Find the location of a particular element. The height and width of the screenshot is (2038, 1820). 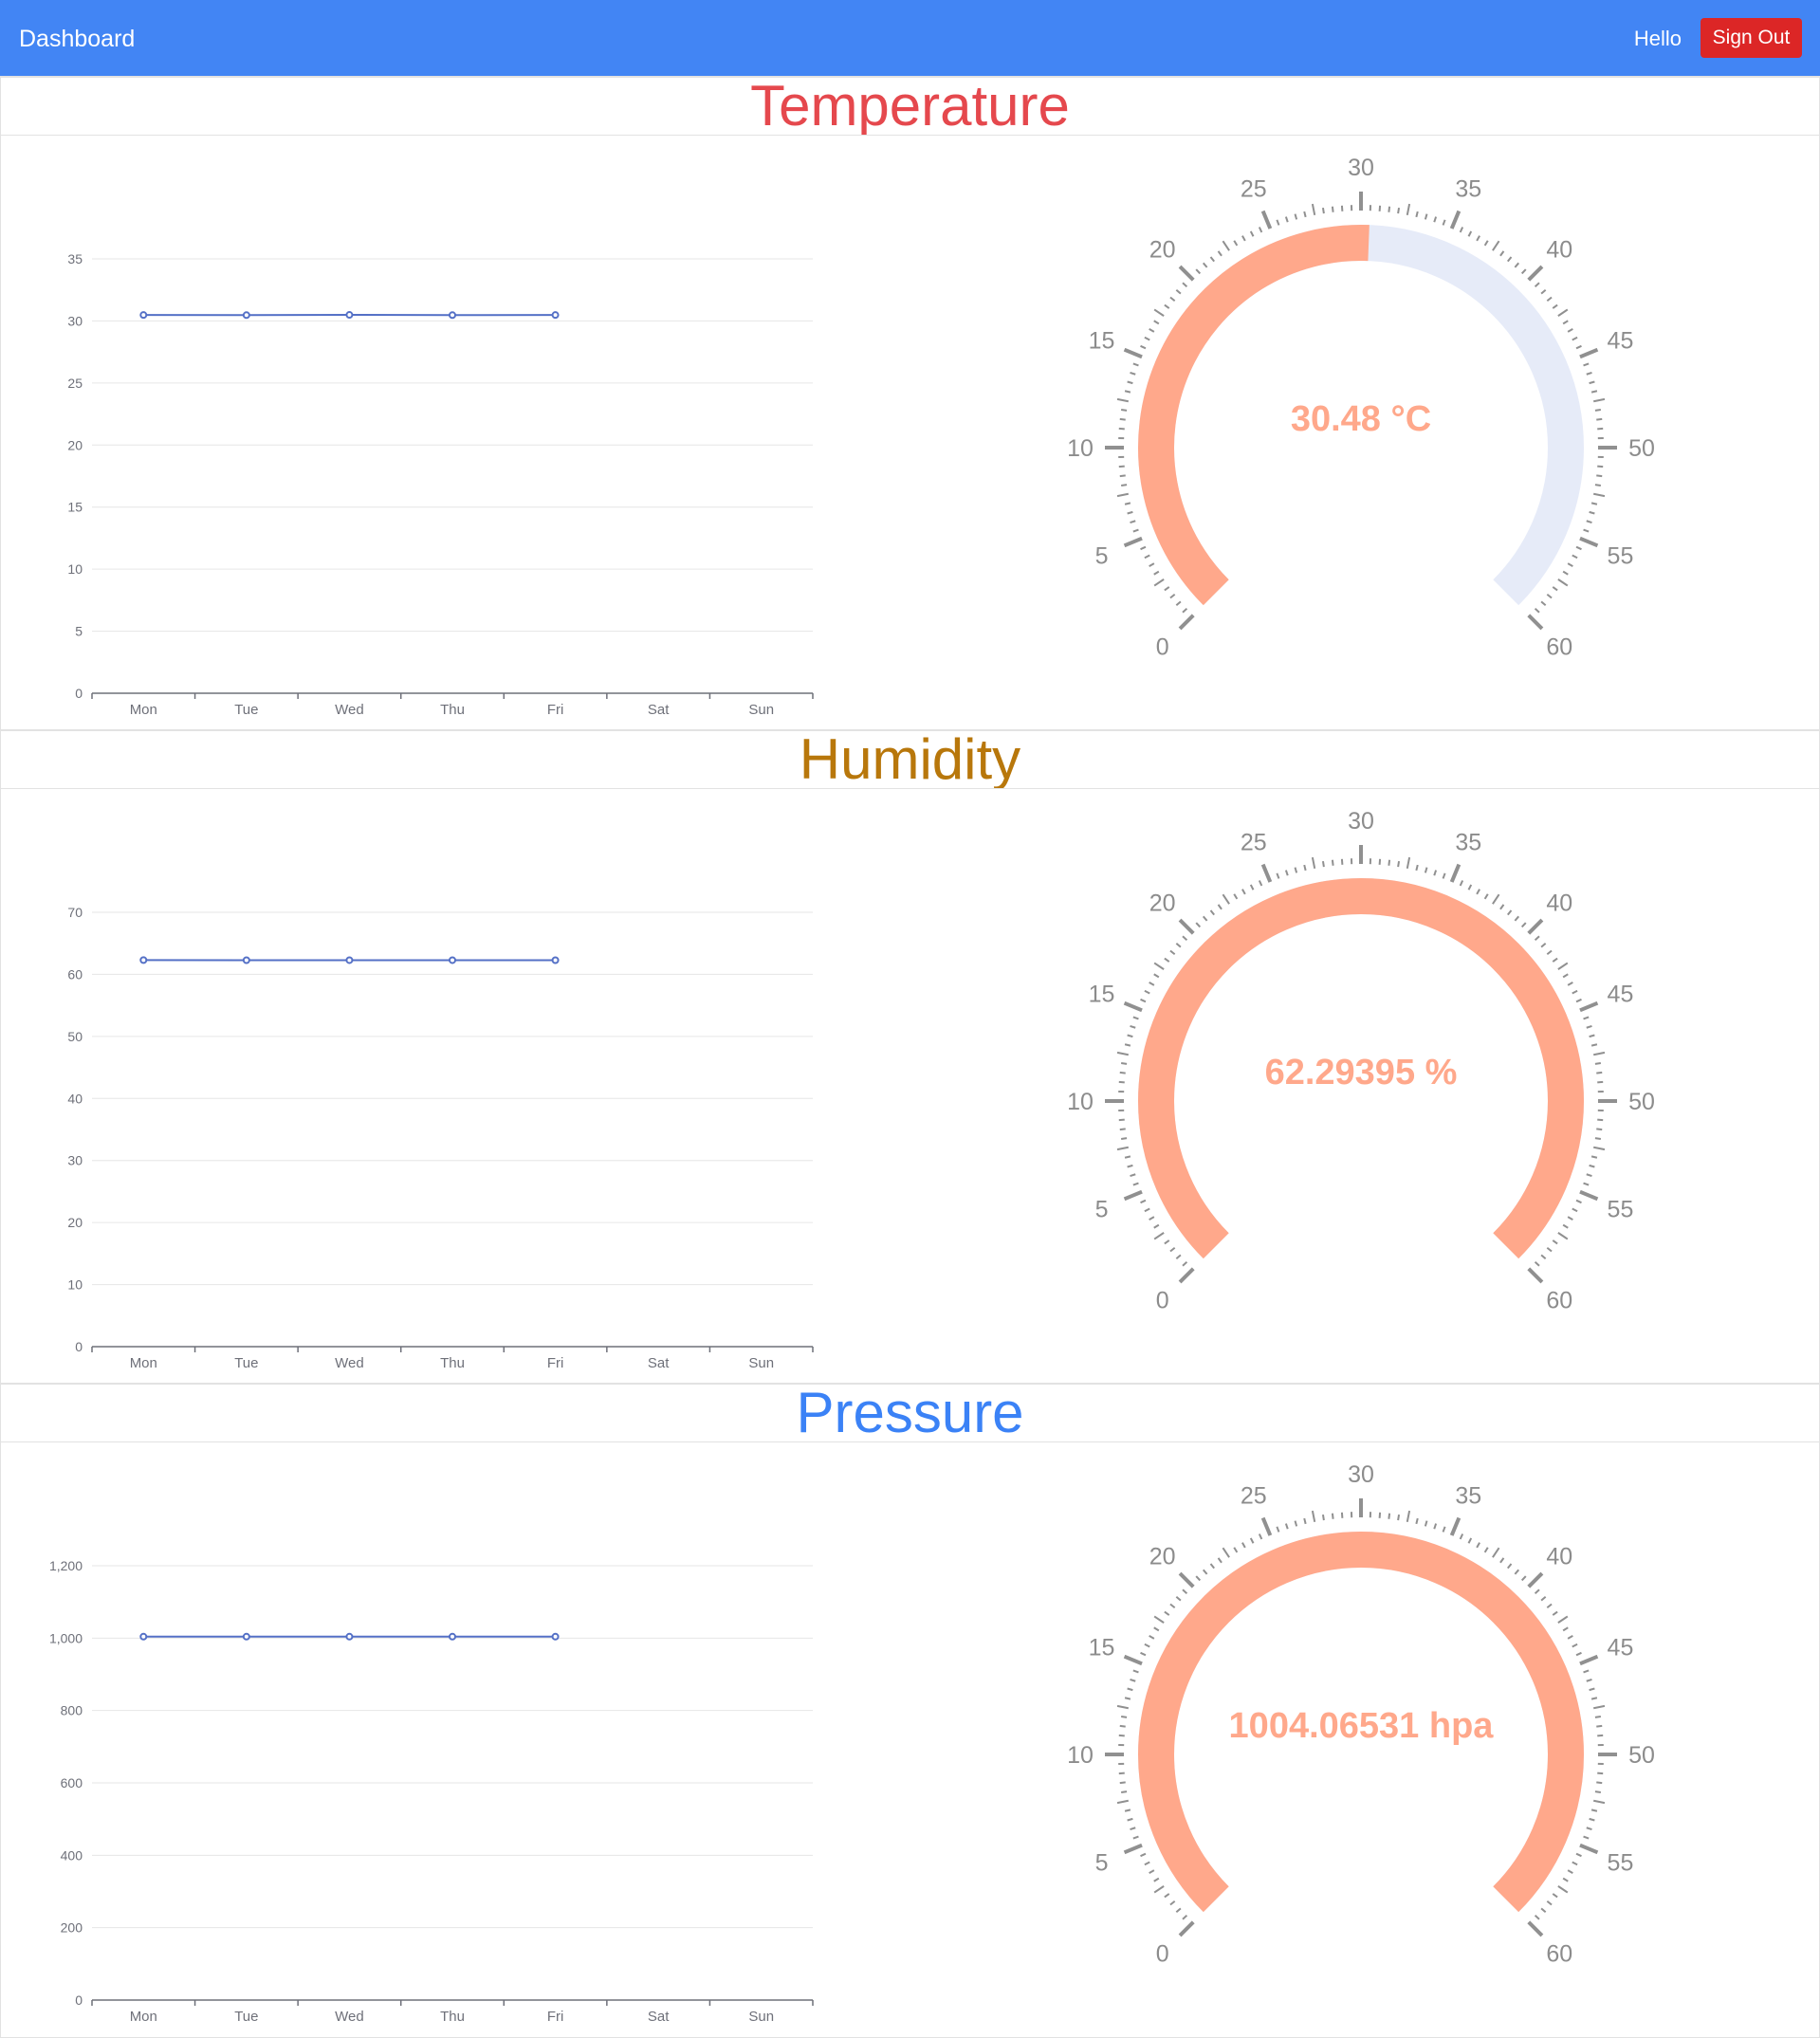

gauge-tick-label: 30 is located at coordinates (1361, 1474).